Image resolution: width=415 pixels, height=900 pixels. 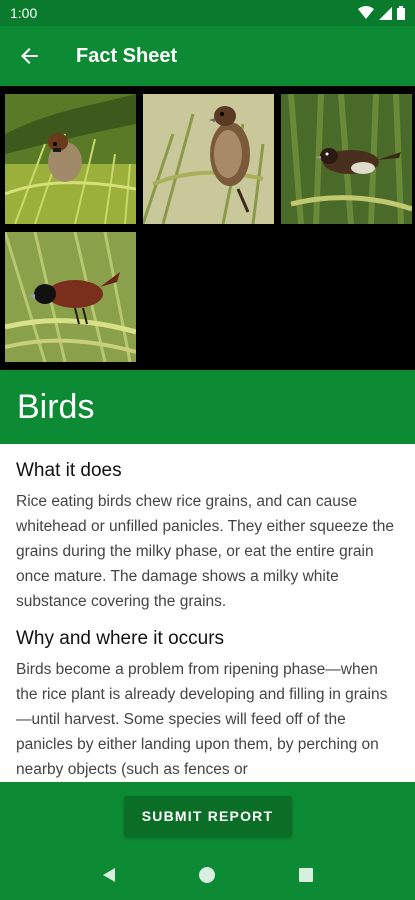 I want to click on submit-report-button: SUBMIT REPORT, so click(x=207, y=816).